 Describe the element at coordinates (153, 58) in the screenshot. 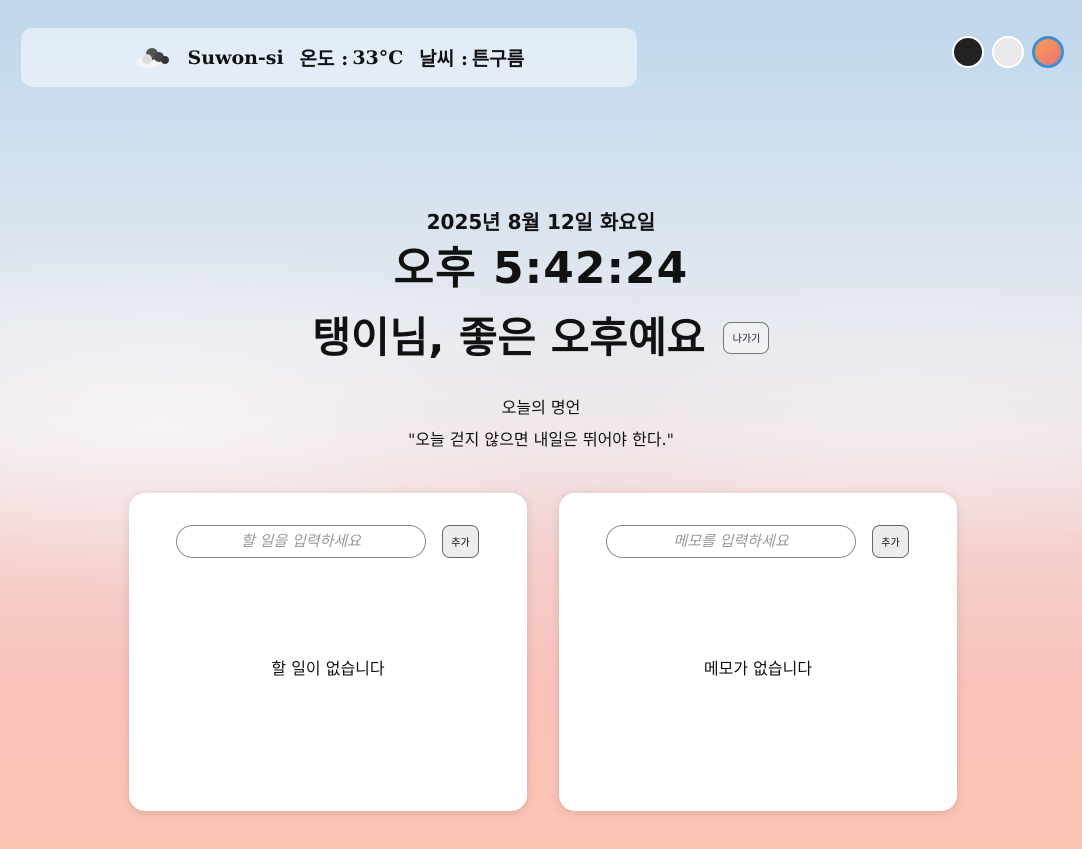

I see `cloud-icon` at that location.